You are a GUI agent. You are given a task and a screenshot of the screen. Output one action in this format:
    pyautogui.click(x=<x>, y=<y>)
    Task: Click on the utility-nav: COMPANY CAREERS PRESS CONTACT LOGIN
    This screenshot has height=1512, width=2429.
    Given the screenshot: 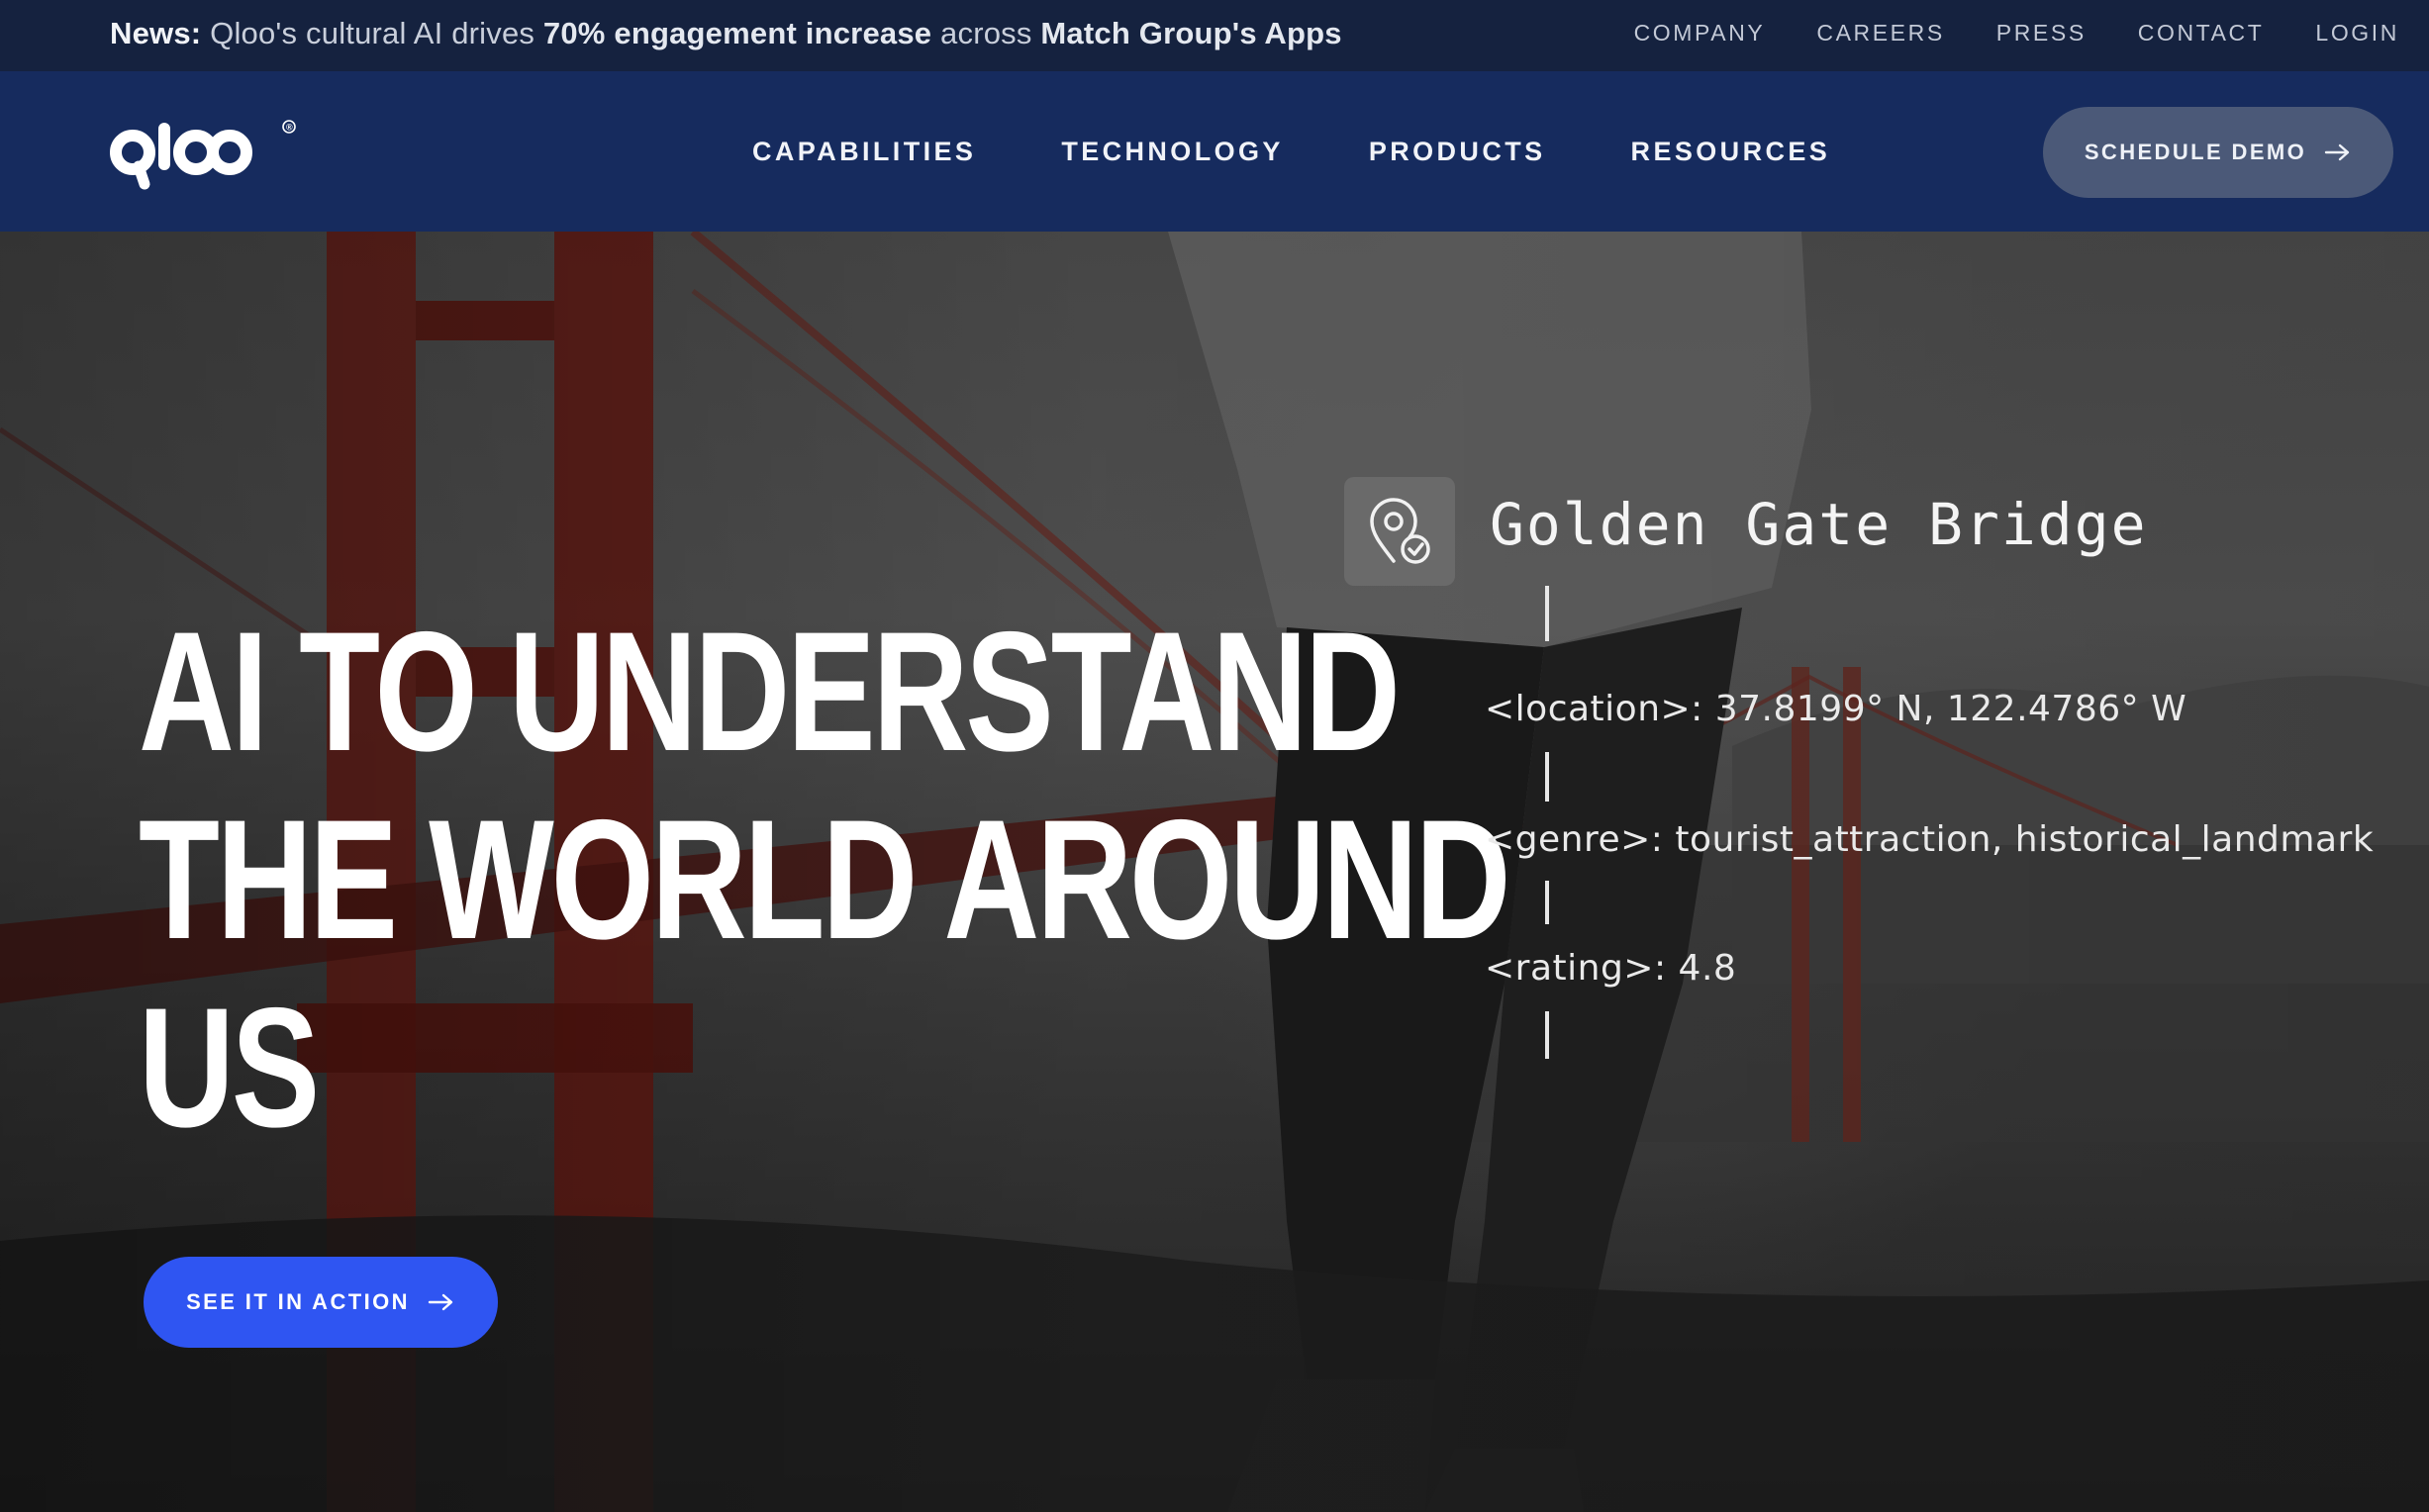 What is the action you would take?
    pyautogui.click(x=2016, y=34)
    